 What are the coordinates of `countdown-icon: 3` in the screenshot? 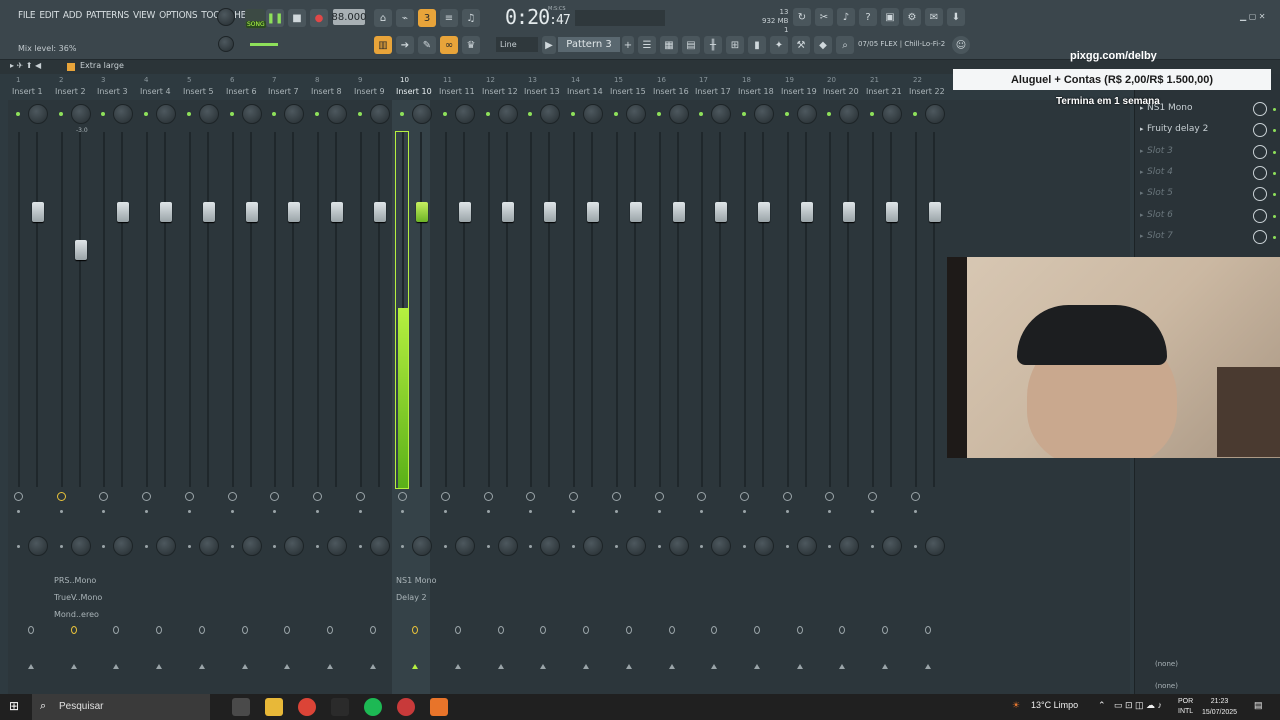 It's located at (427, 18).